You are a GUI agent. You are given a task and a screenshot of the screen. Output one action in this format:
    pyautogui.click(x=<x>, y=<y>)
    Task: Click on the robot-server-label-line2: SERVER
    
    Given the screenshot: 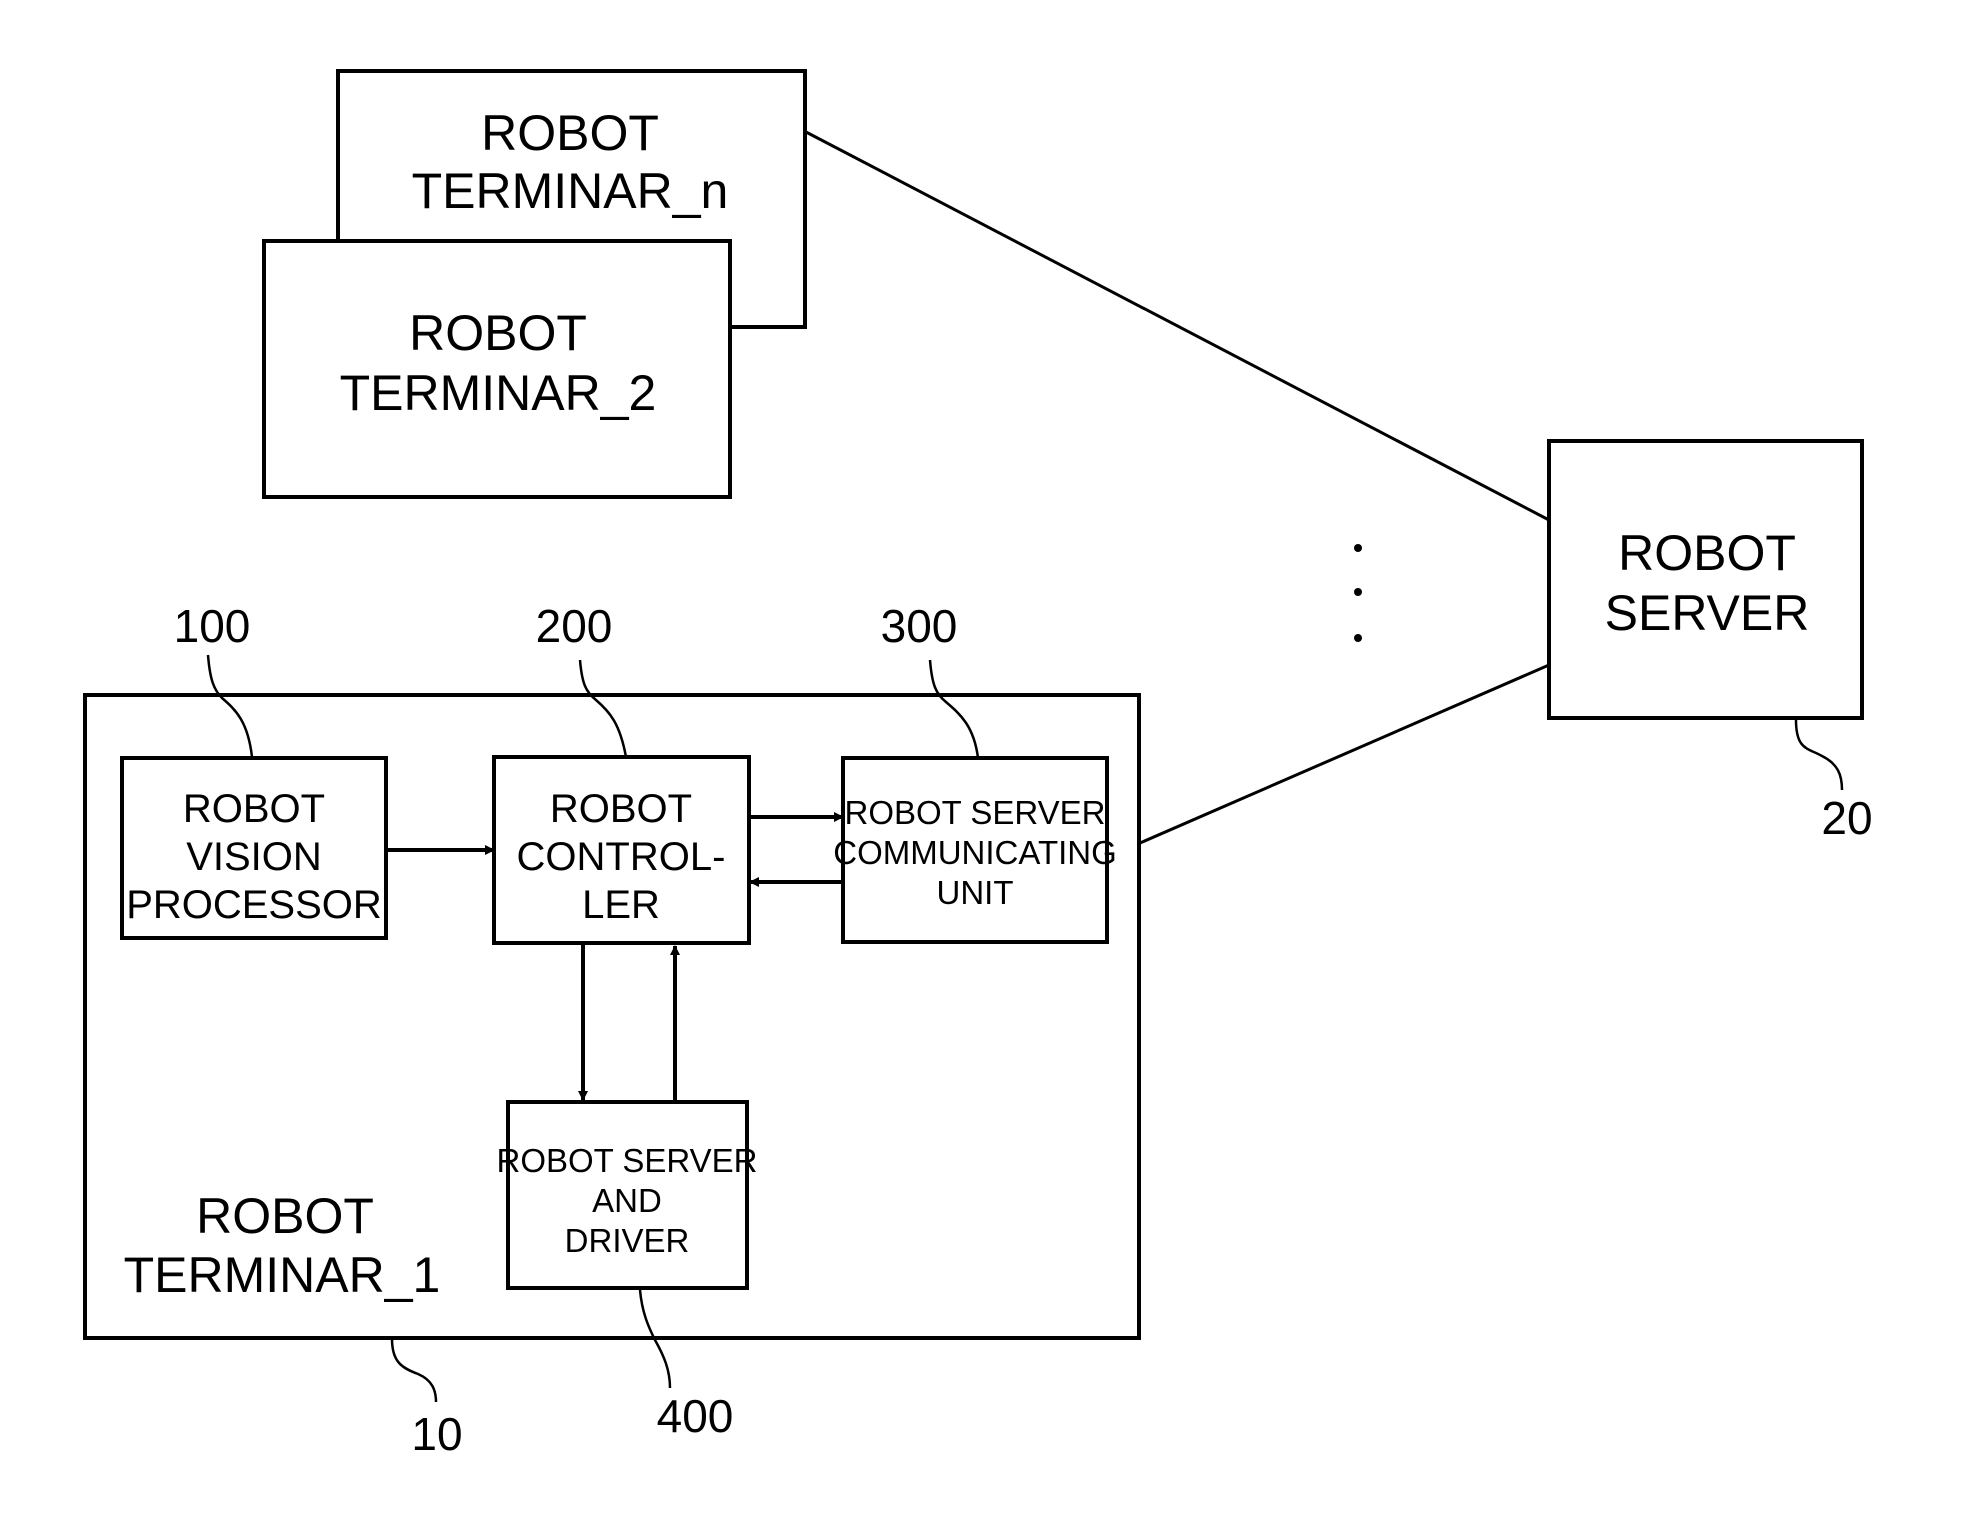 What is the action you would take?
    pyautogui.click(x=1707, y=613)
    